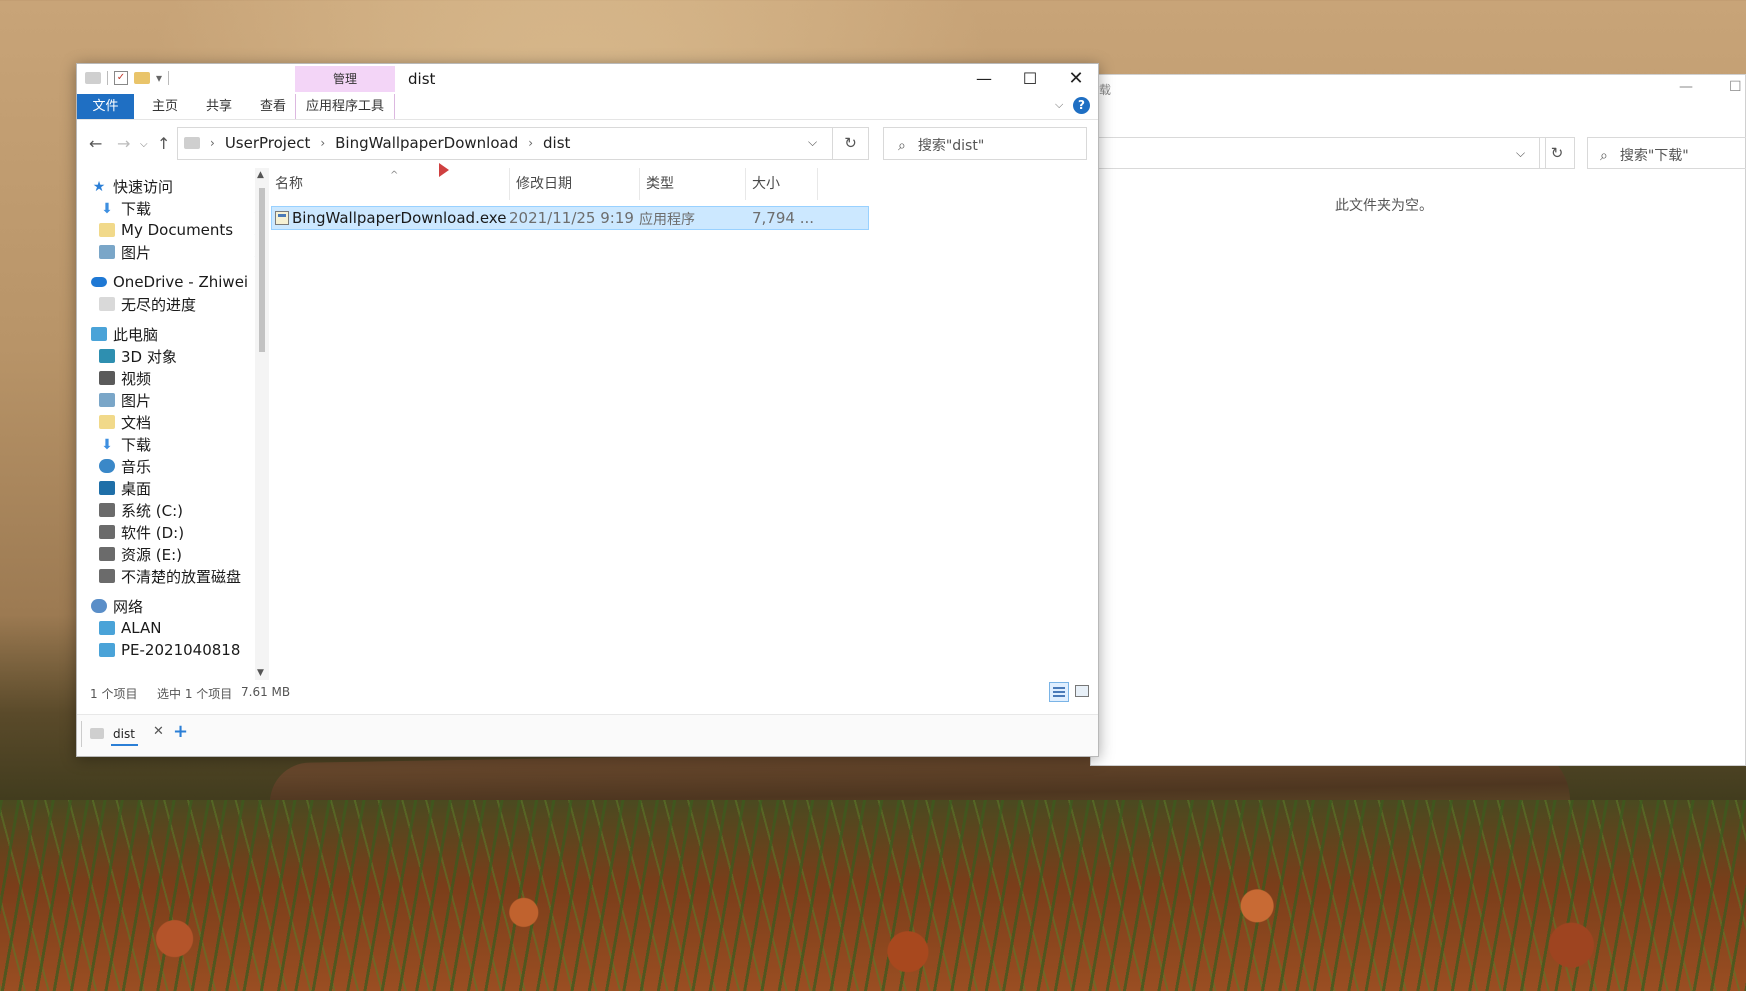  Describe the element at coordinates (125, 466) in the screenshot. I see `sidebar-item-music: 音乐` at that location.